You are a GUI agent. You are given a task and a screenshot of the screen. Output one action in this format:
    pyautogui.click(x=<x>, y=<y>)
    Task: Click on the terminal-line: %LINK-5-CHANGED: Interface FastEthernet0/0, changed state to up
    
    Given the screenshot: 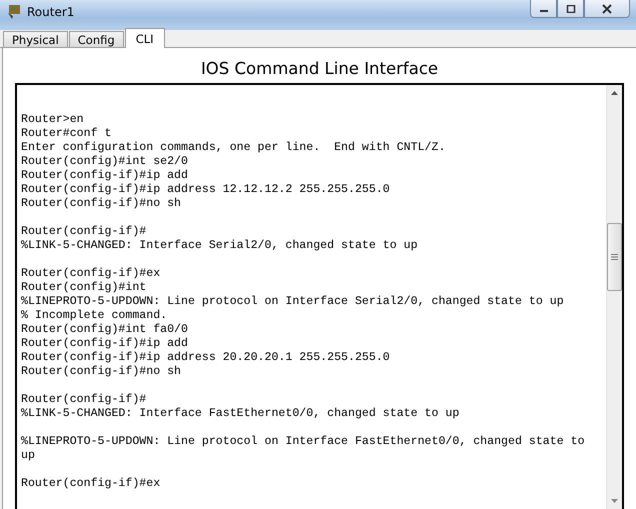 What is the action you would take?
    pyautogui.click(x=240, y=414)
    